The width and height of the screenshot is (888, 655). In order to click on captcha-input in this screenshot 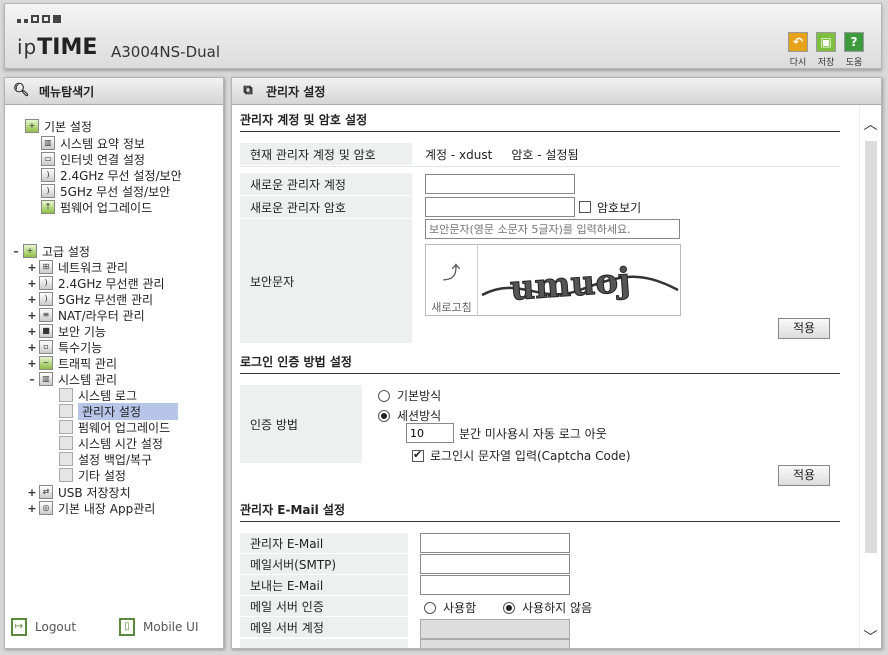, I will do `click(552, 229)`.